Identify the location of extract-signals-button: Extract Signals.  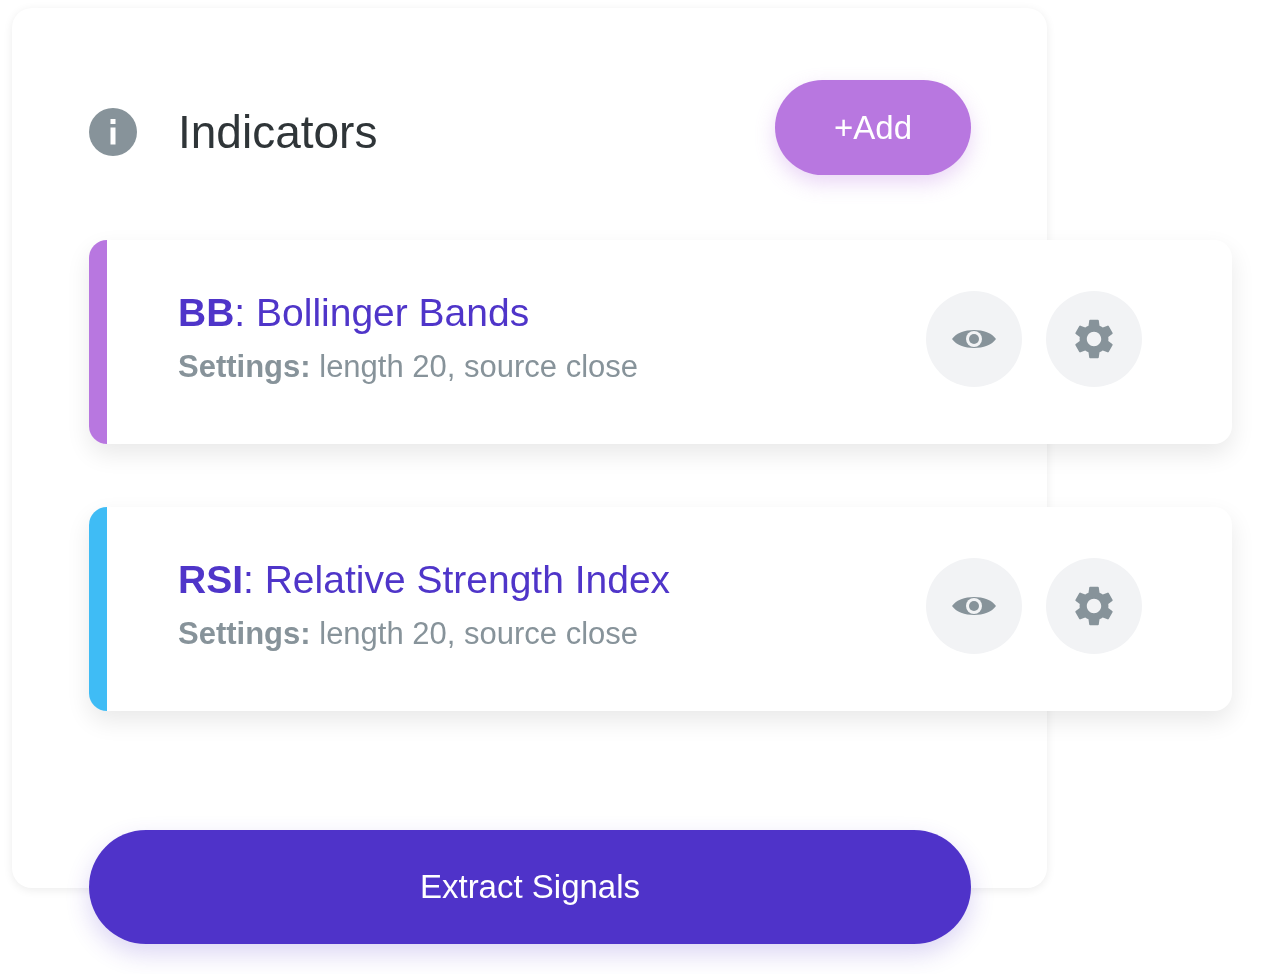
(530, 887).